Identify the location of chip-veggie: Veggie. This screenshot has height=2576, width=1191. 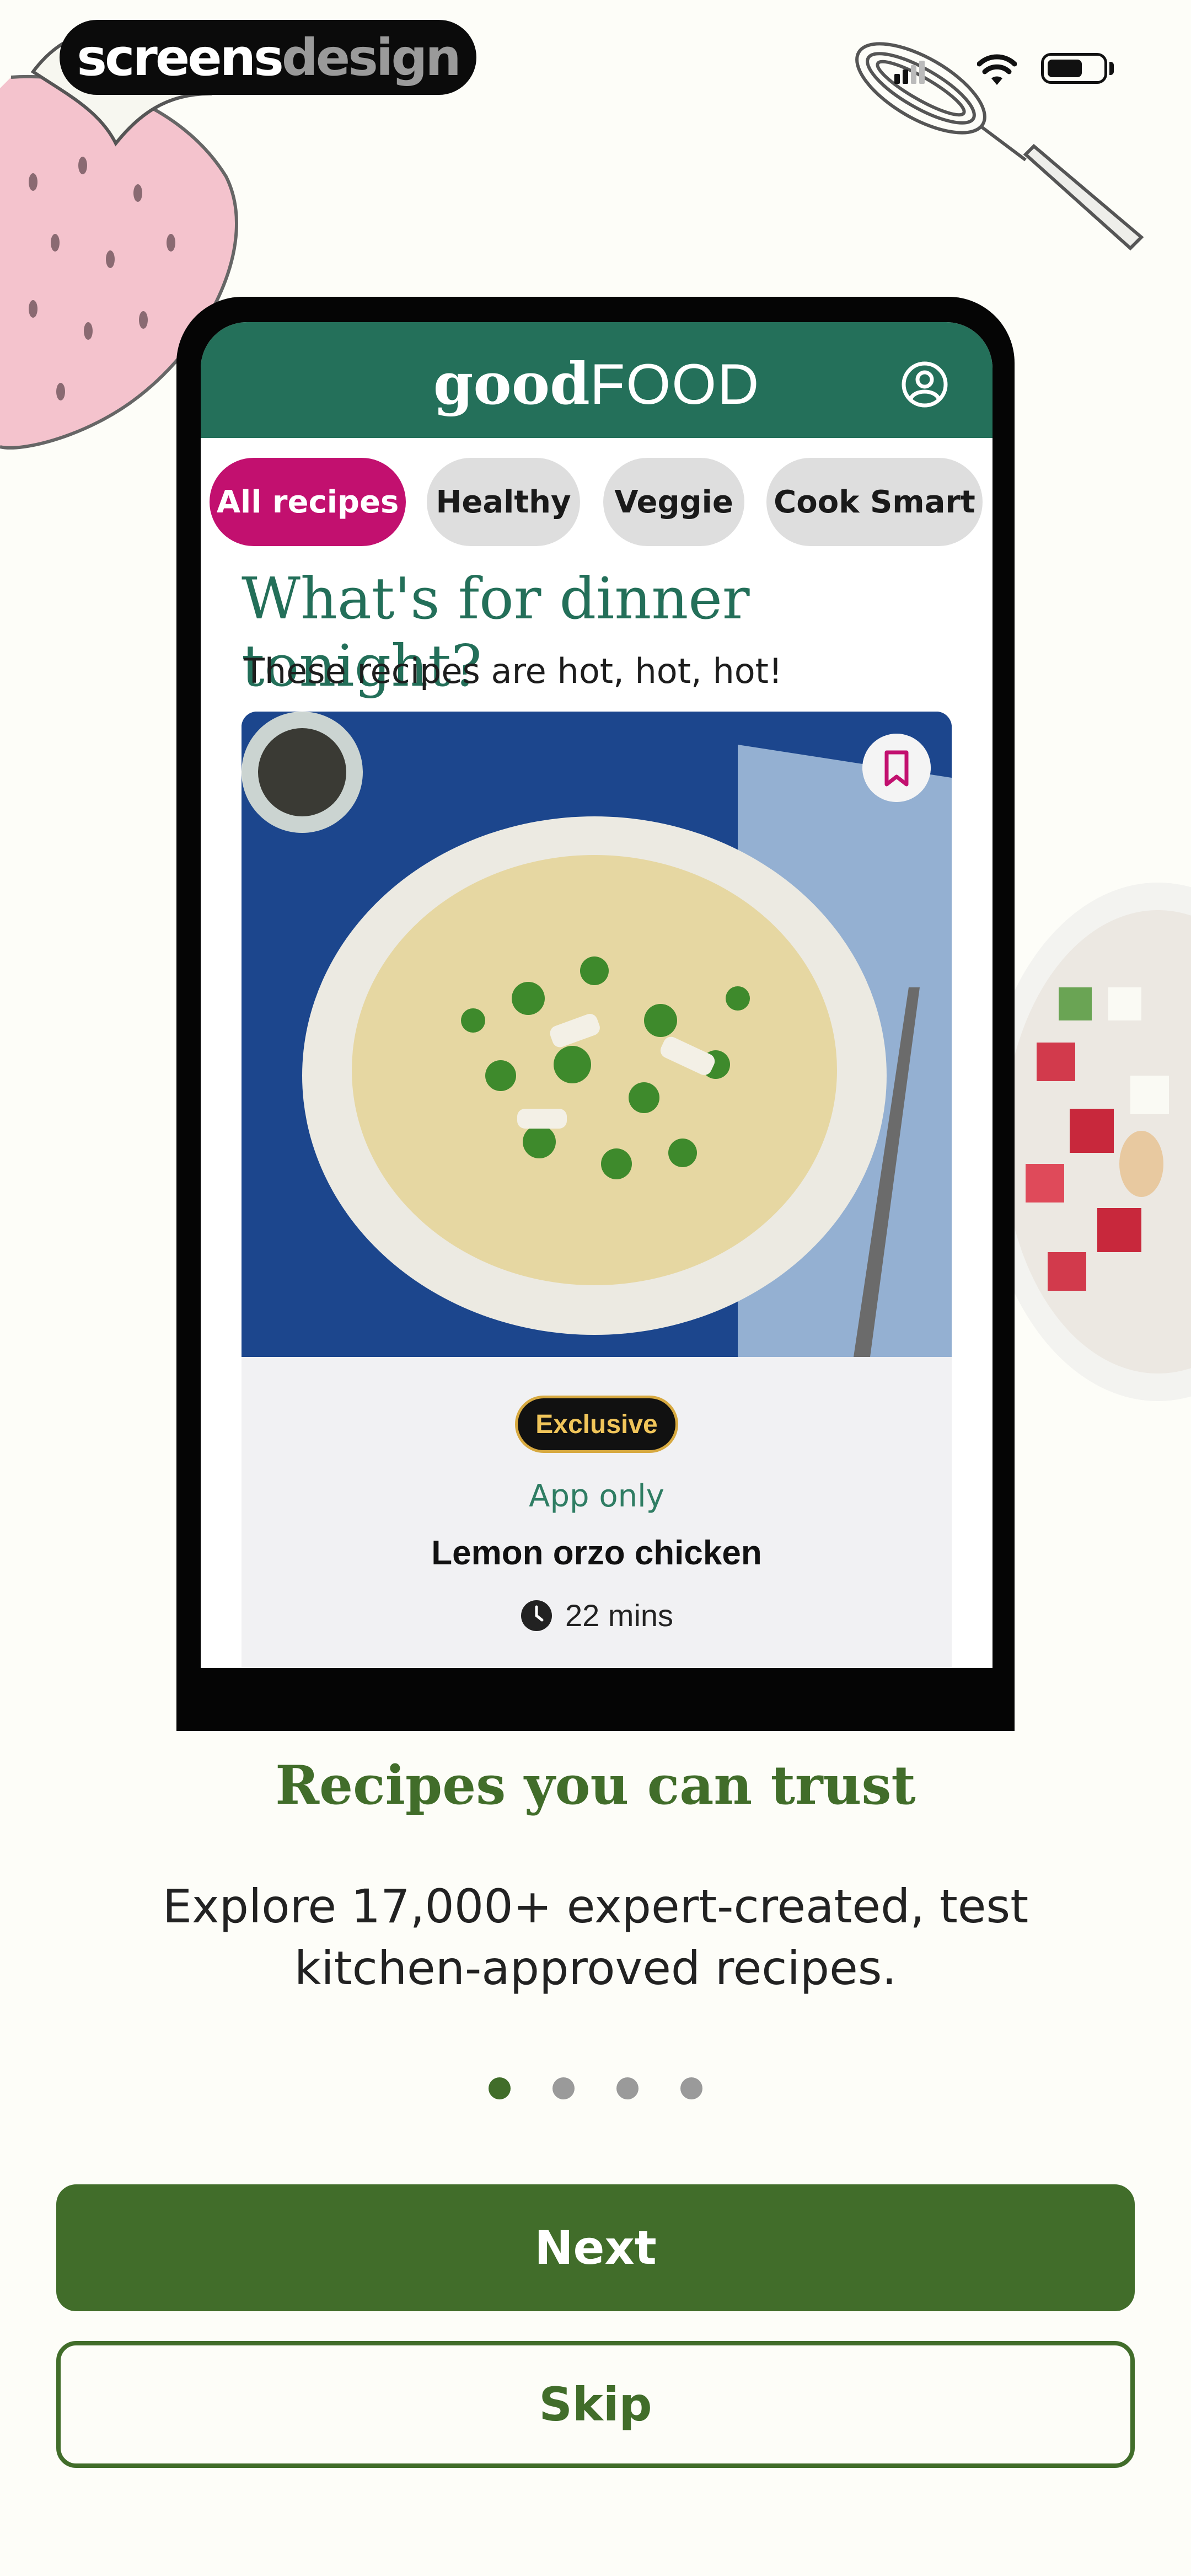
(673, 502).